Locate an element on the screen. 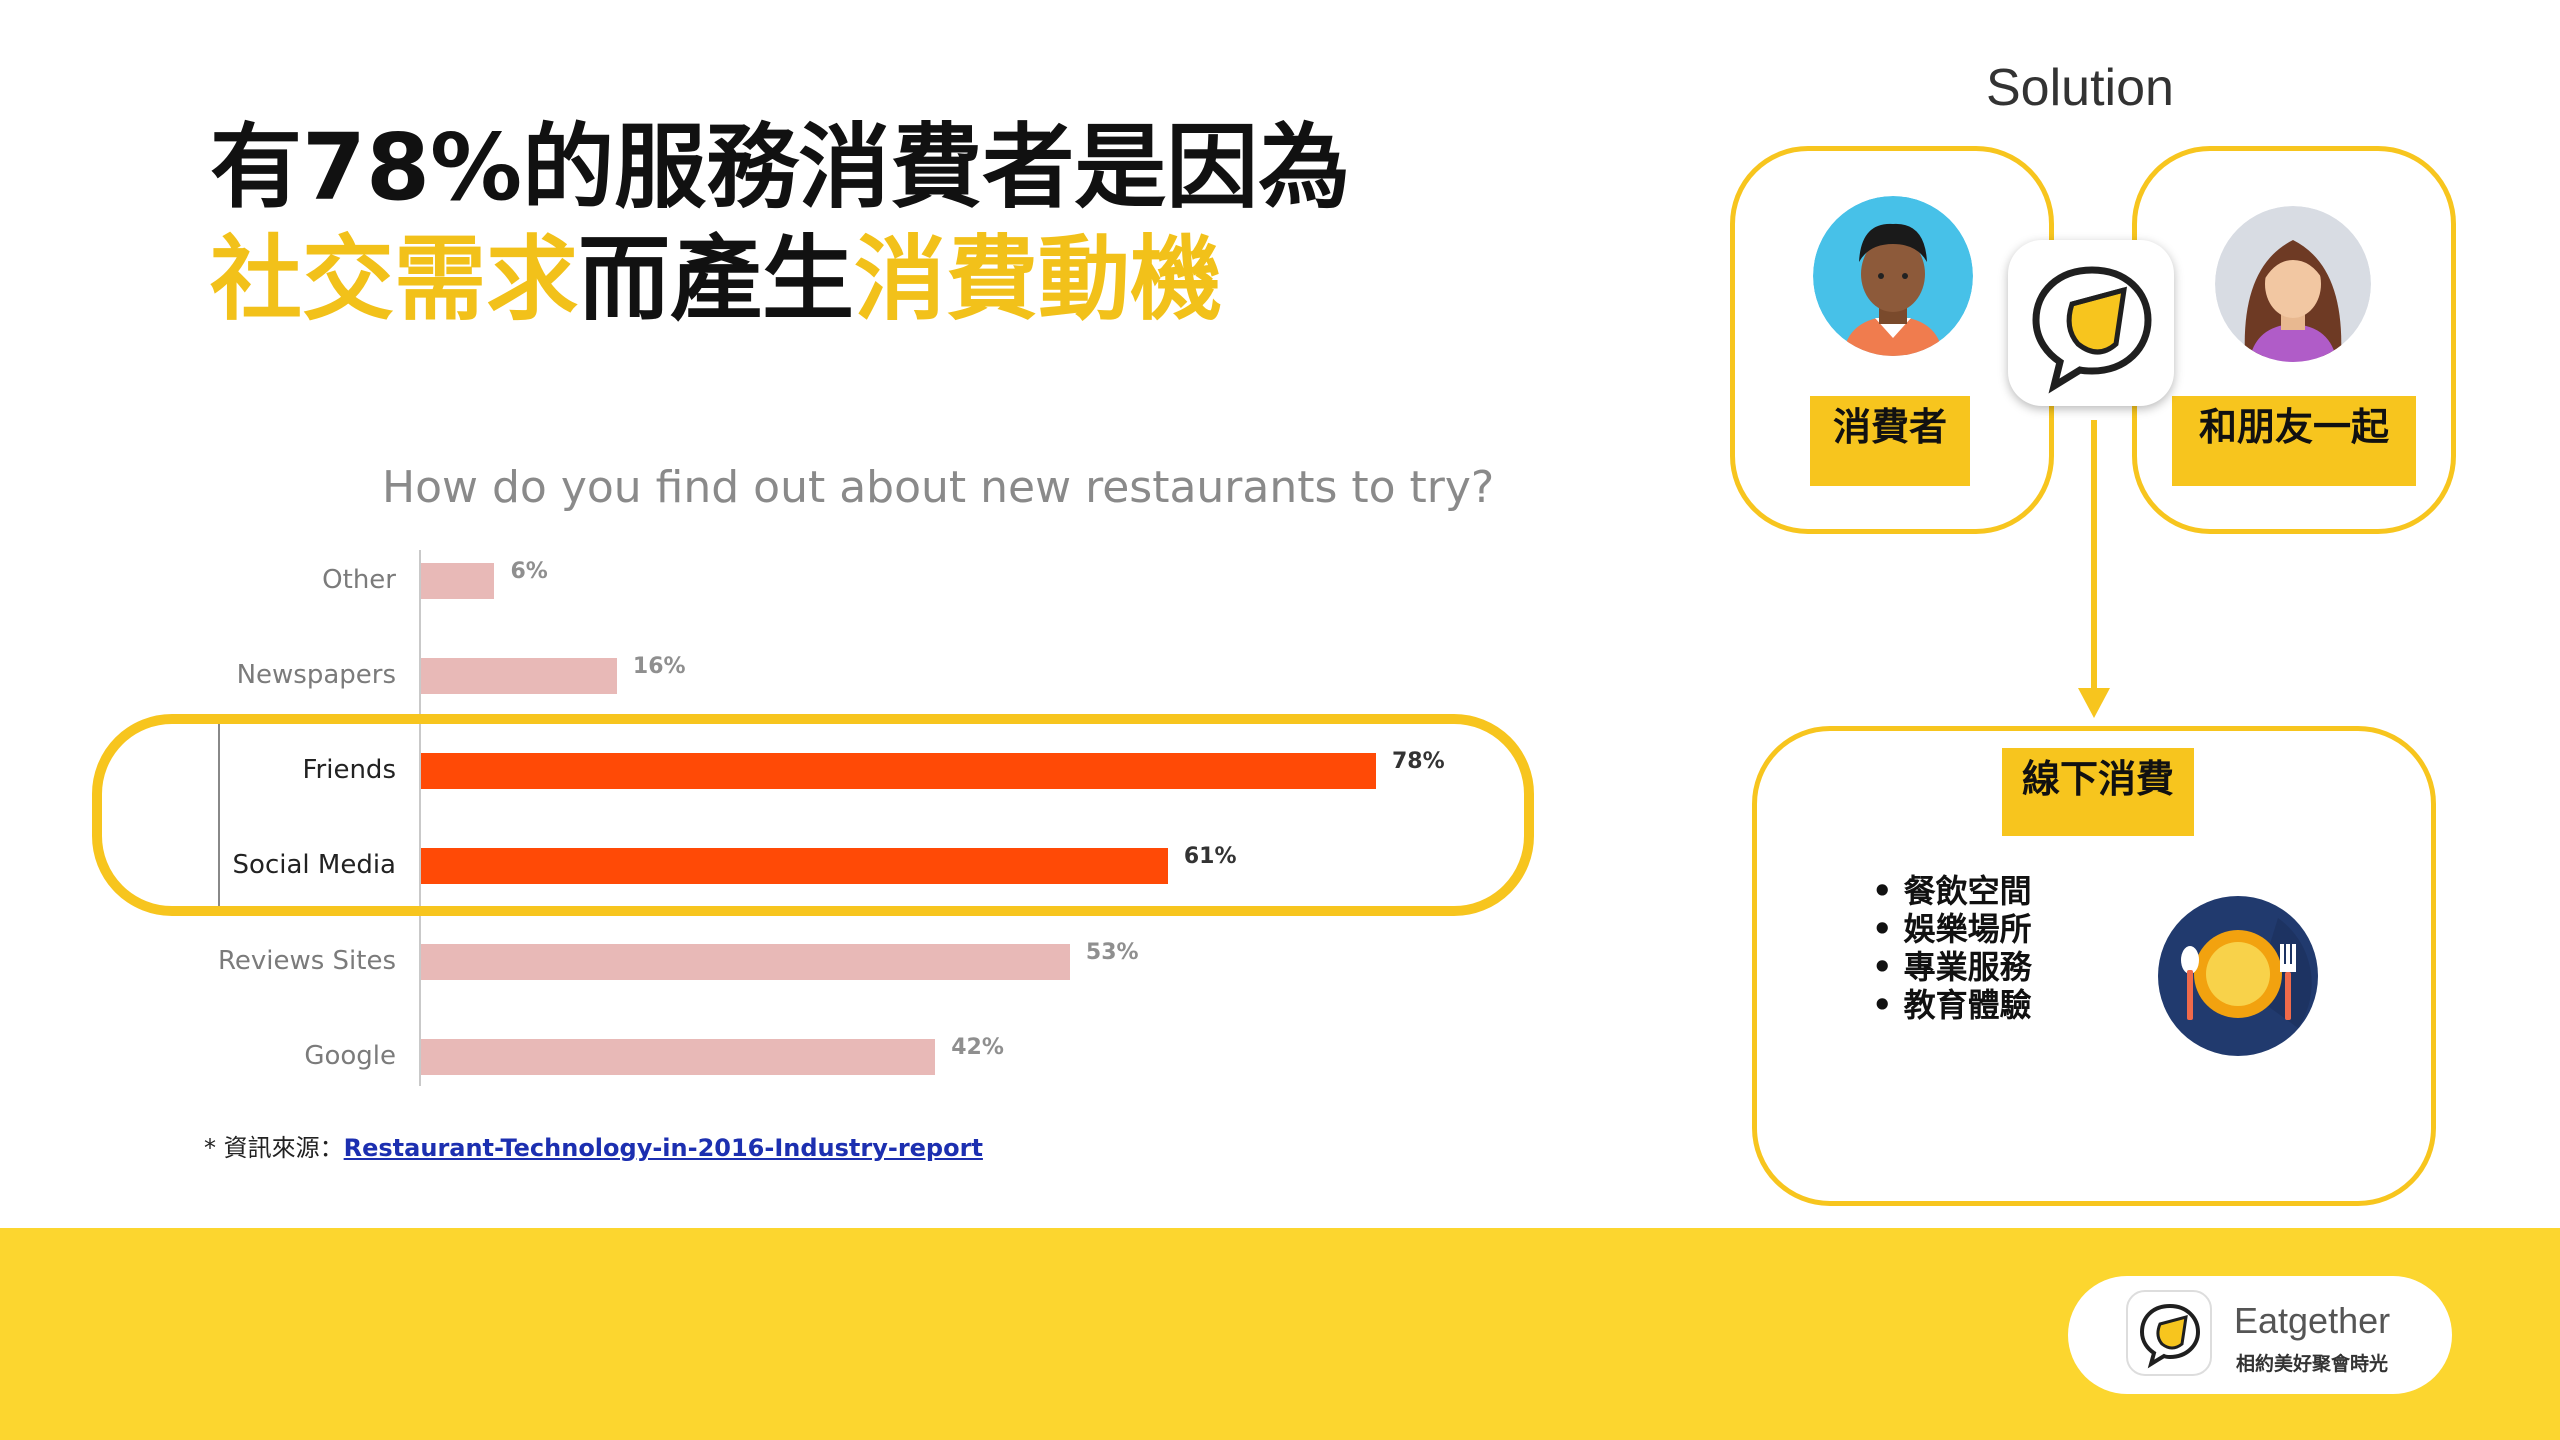 The height and width of the screenshot is (1440, 2560). flow-arrow-line is located at coordinates (2094, 556).